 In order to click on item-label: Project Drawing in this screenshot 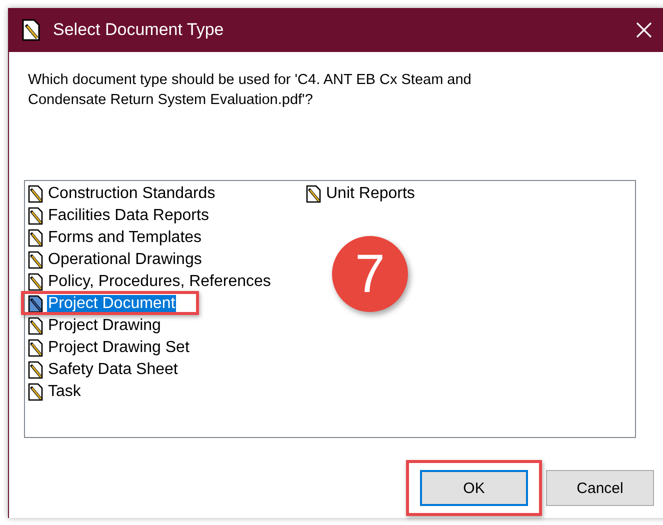, I will do `click(104, 326)`.